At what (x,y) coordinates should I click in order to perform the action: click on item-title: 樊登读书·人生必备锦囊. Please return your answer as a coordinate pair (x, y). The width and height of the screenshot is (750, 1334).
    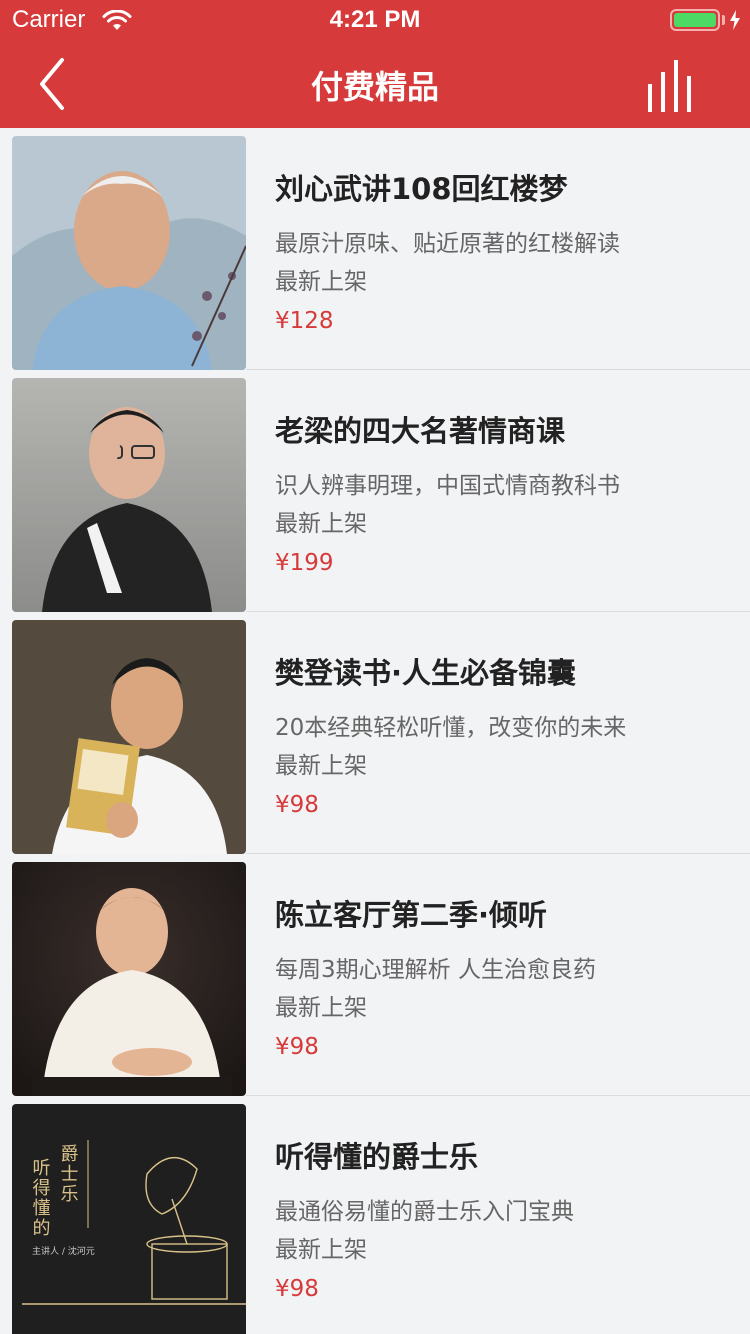
    Looking at the image, I should click on (426, 673).